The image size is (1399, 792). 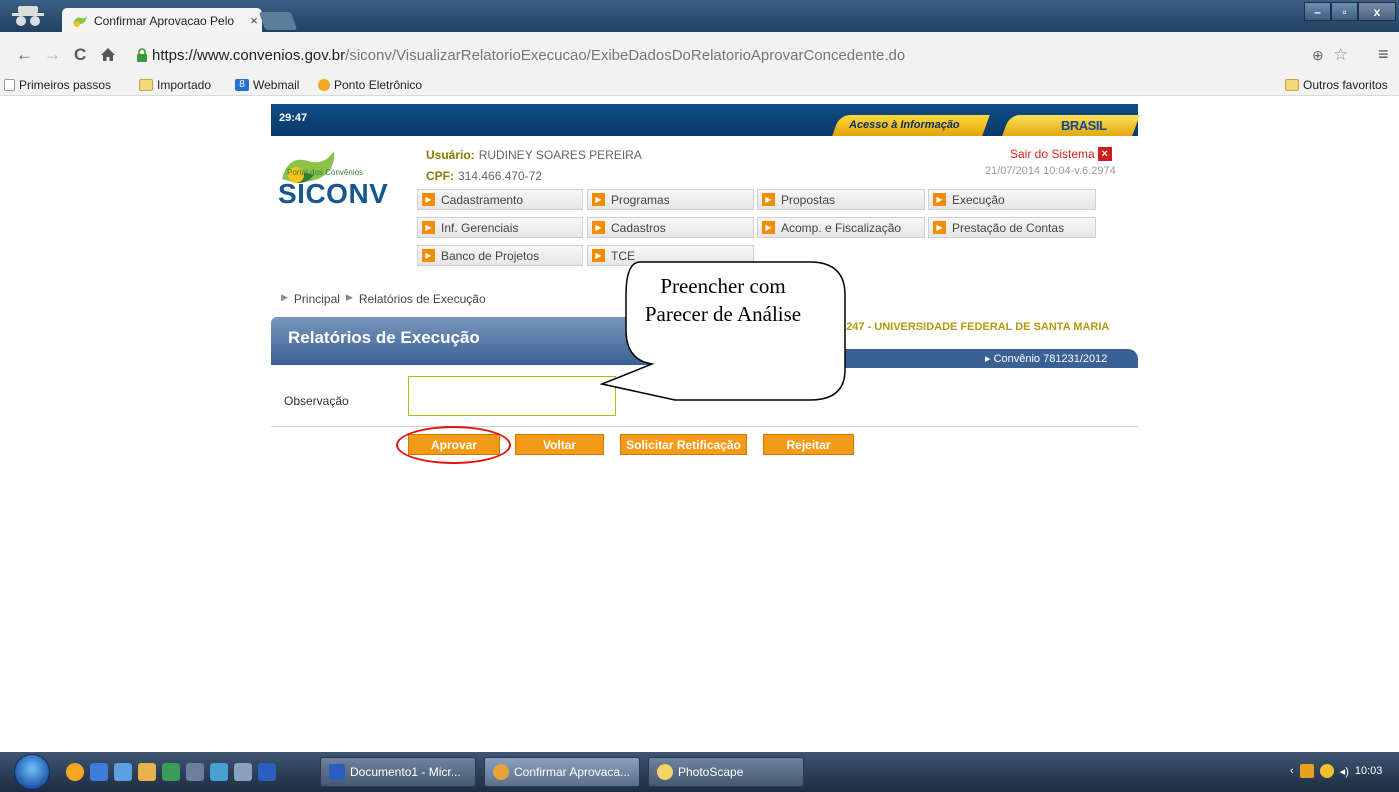 I want to click on lock-icon, so click(x=142, y=55).